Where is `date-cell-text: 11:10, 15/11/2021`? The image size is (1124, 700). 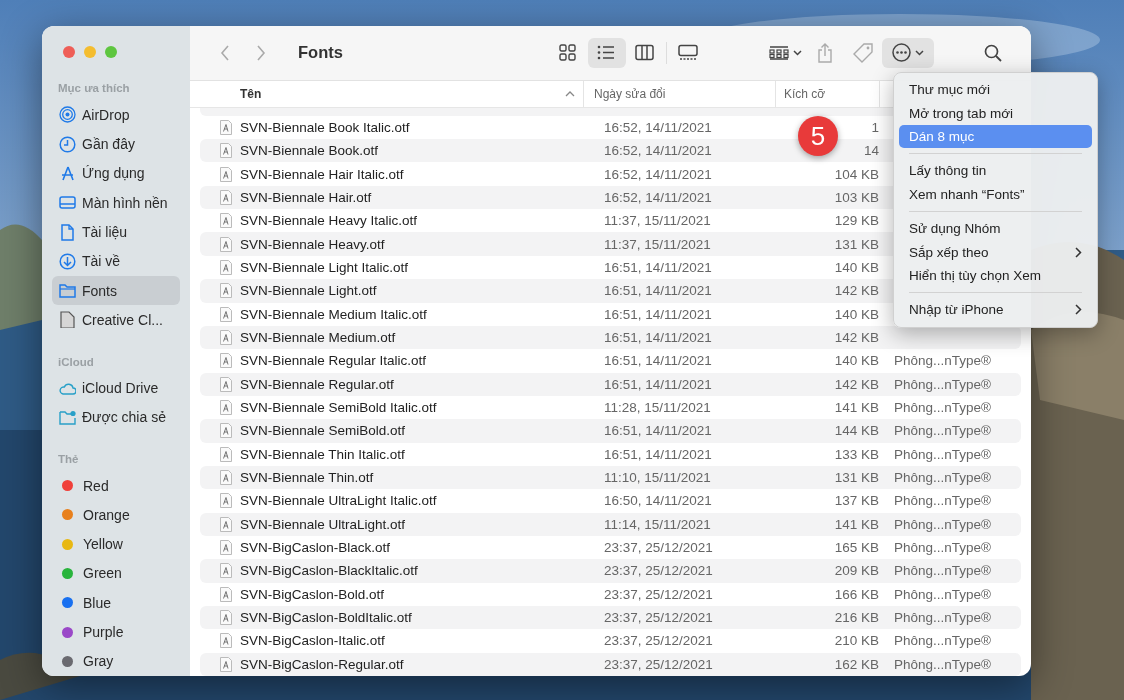
date-cell-text: 11:10, 15/11/2021 is located at coordinates (658, 478).